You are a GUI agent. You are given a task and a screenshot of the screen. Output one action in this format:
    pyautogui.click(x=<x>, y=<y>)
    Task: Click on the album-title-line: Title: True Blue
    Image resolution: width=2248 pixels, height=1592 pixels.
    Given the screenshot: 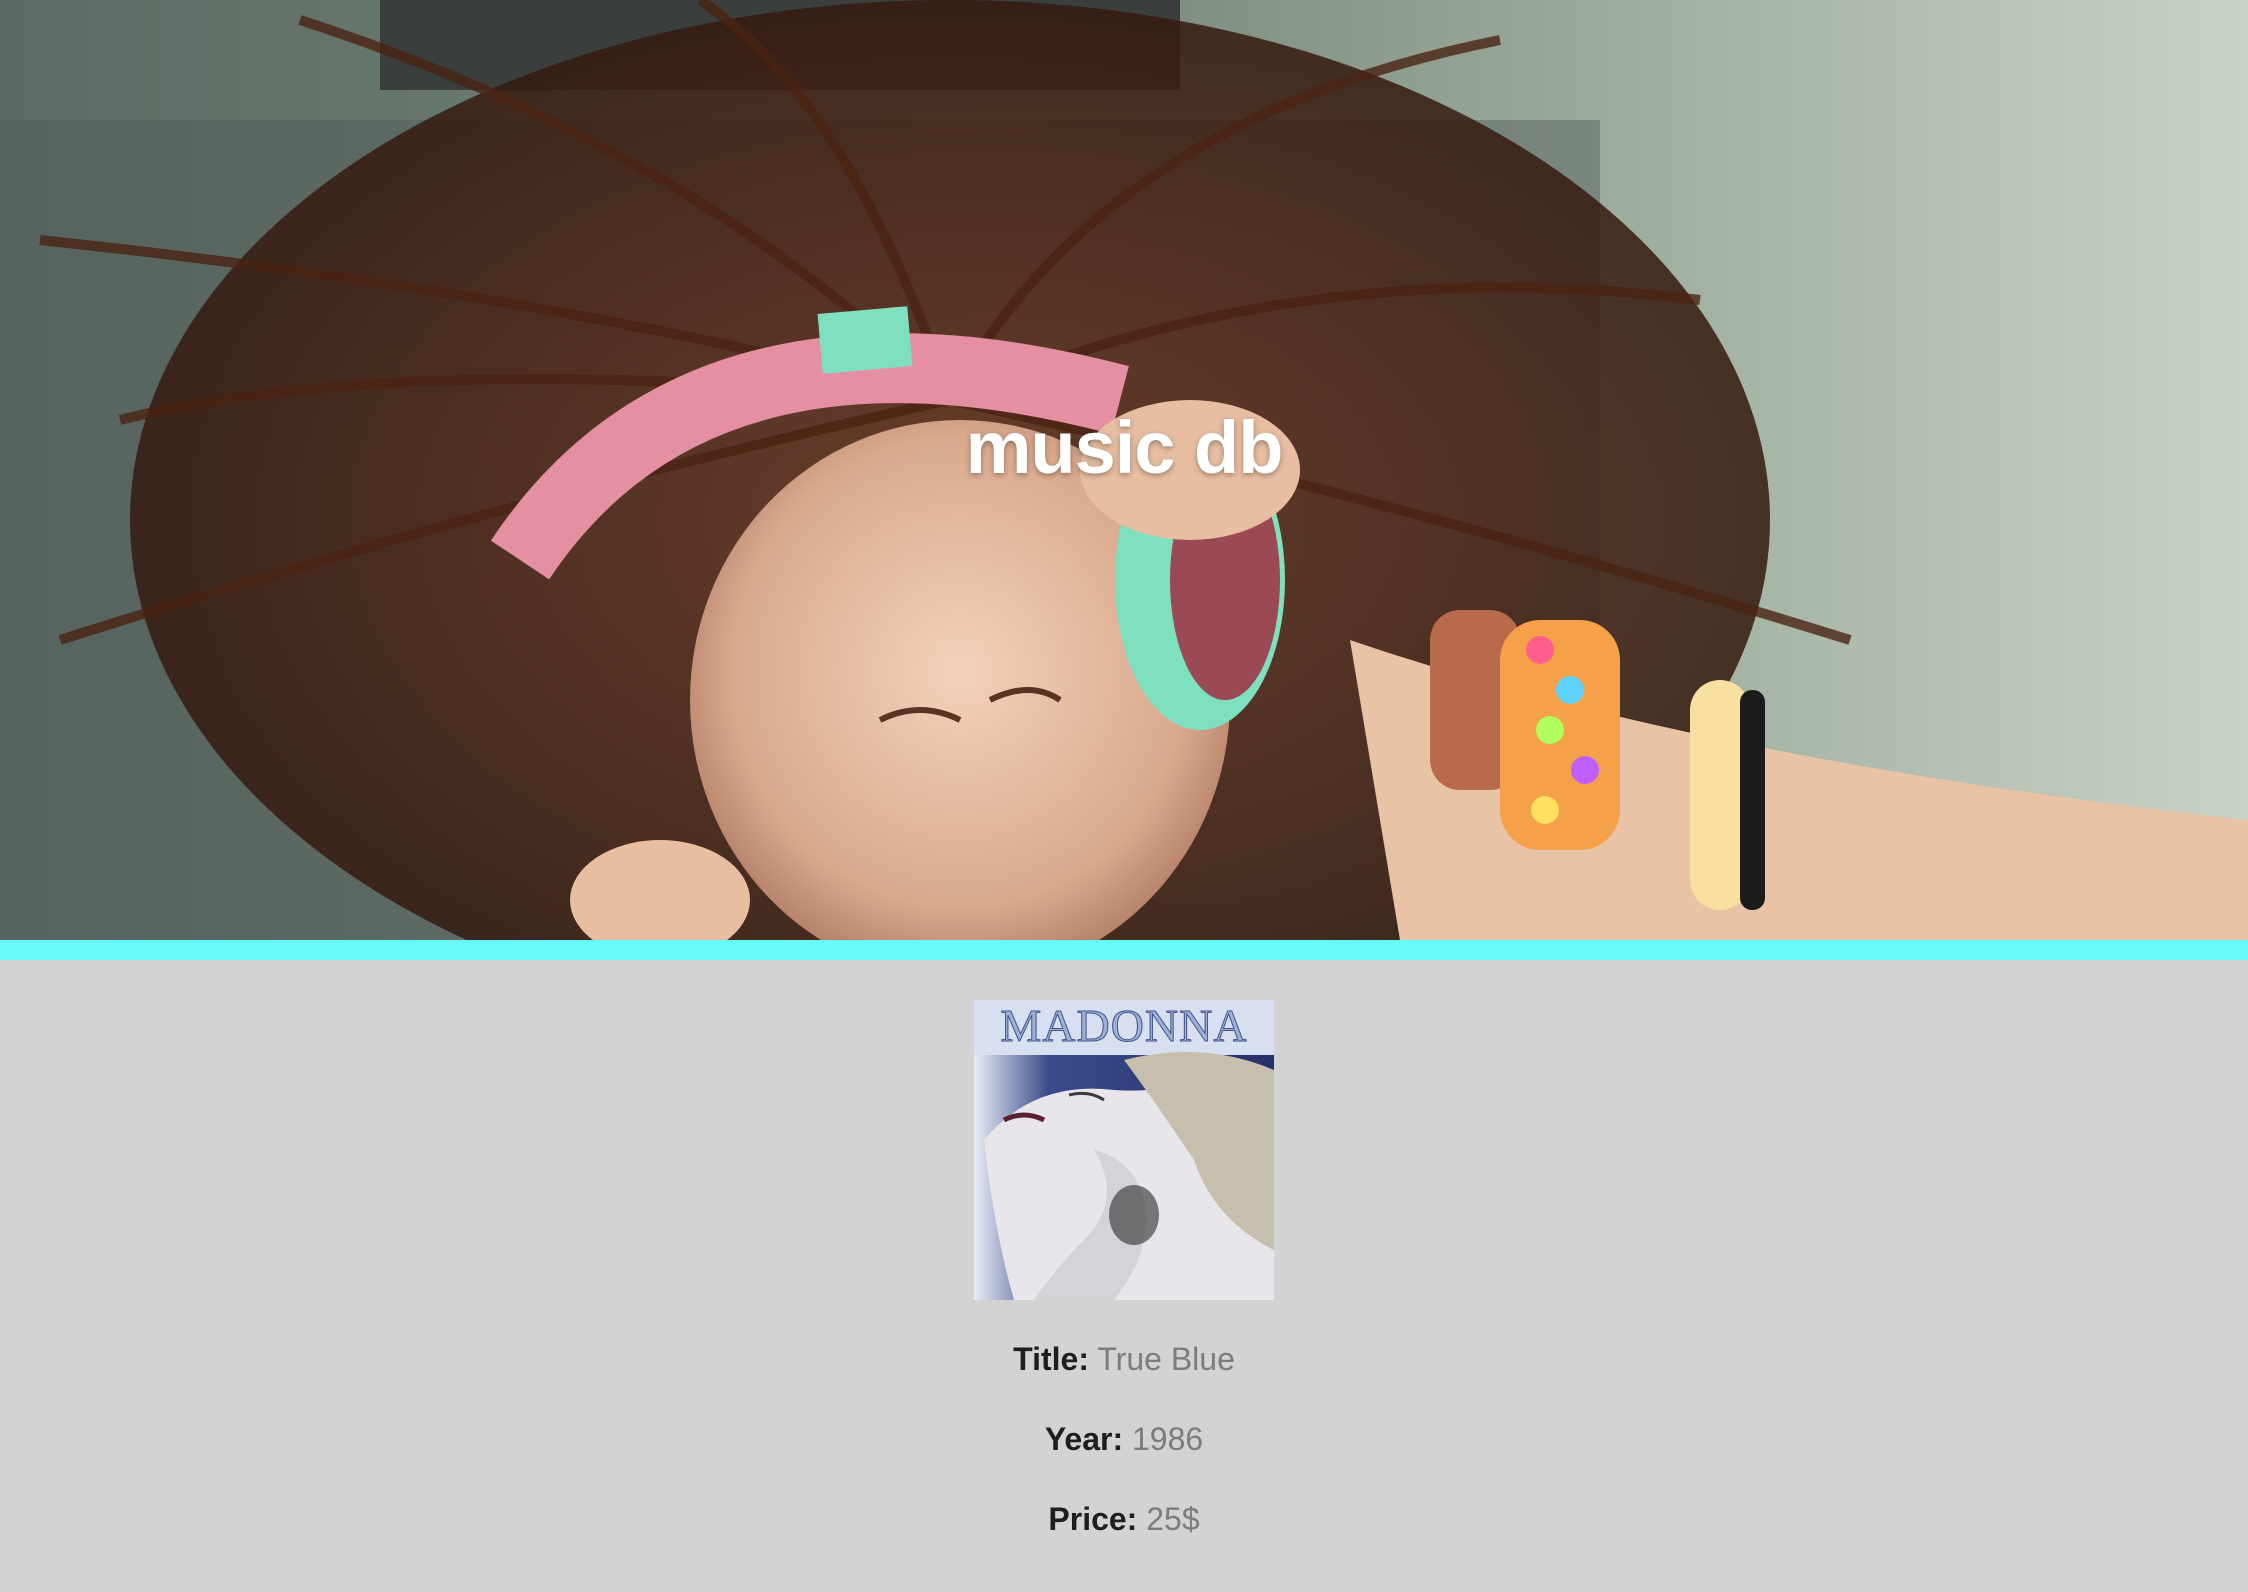 What is the action you would take?
    pyautogui.click(x=1124, y=1359)
    